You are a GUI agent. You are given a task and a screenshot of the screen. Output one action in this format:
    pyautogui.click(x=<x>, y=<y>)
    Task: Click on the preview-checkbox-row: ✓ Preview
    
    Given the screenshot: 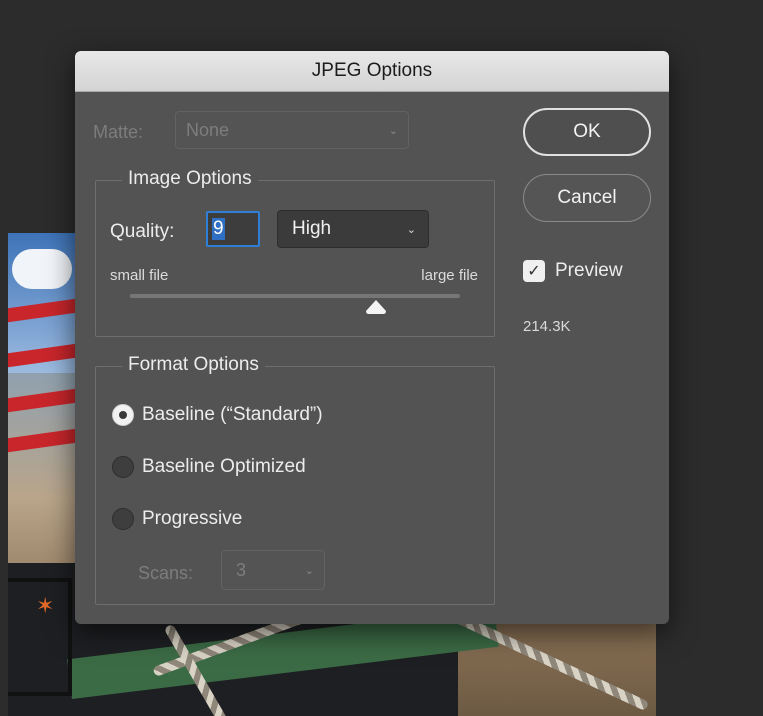 What is the action you would take?
    pyautogui.click(x=573, y=271)
    